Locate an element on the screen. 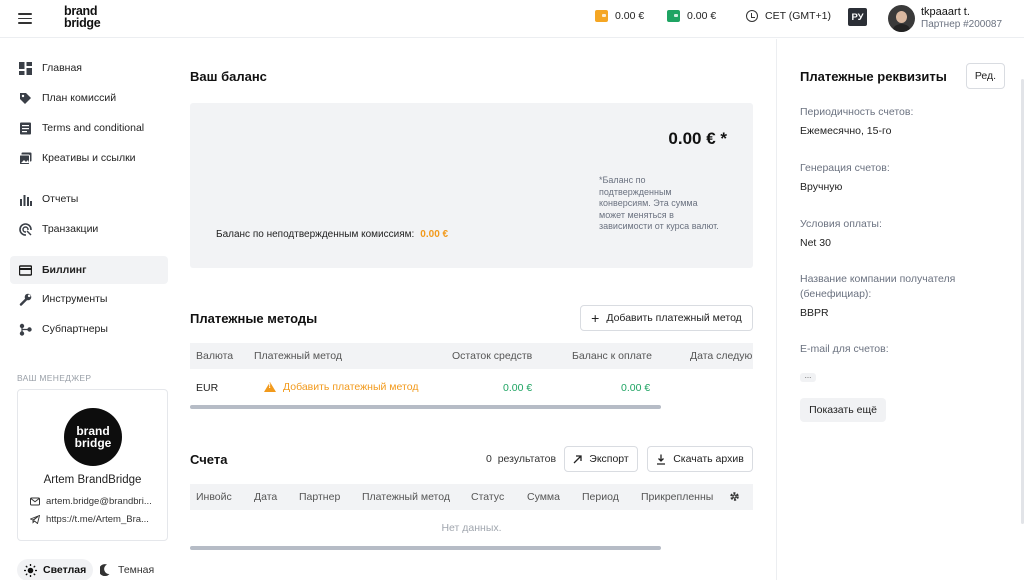  add-payment-method-button: + Добавить платежный метод is located at coordinates (666, 318).